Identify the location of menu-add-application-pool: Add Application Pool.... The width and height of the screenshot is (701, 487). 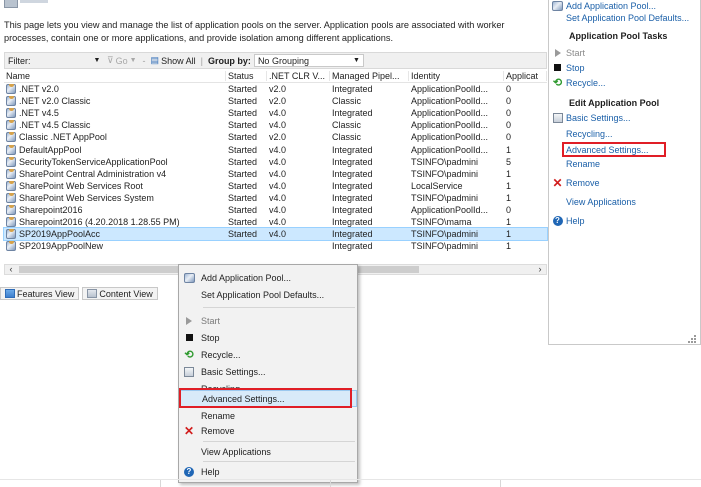
(268, 277).